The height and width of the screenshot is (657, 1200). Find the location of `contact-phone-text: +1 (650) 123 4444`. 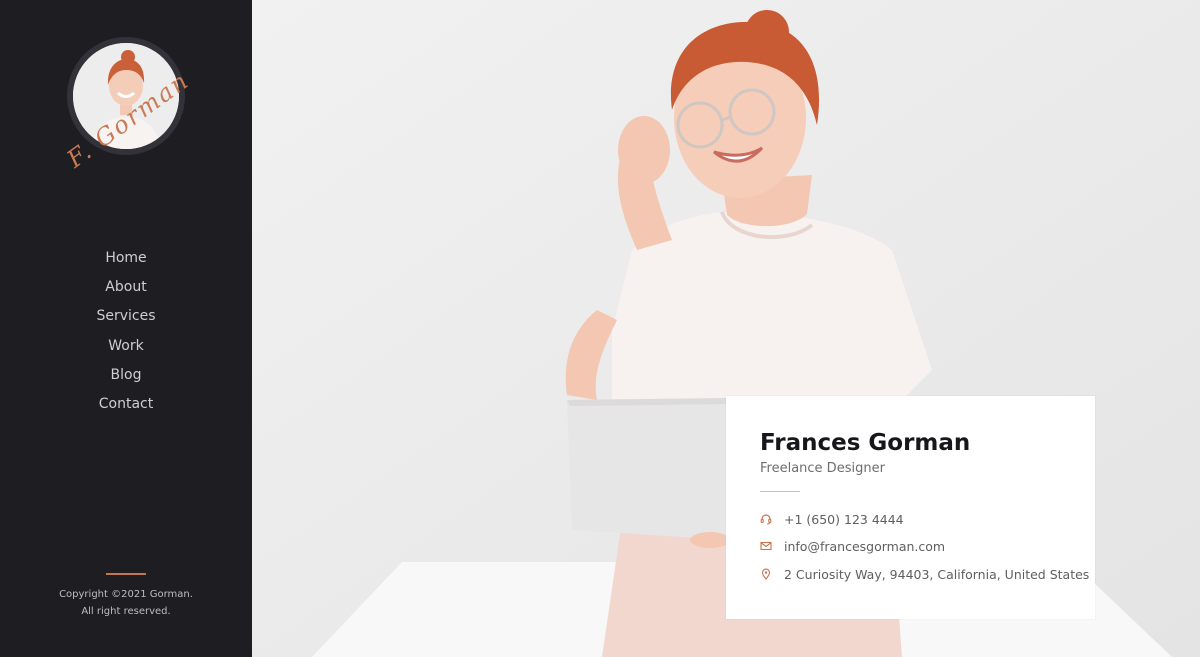

contact-phone-text: +1 (650) 123 4444 is located at coordinates (844, 519).